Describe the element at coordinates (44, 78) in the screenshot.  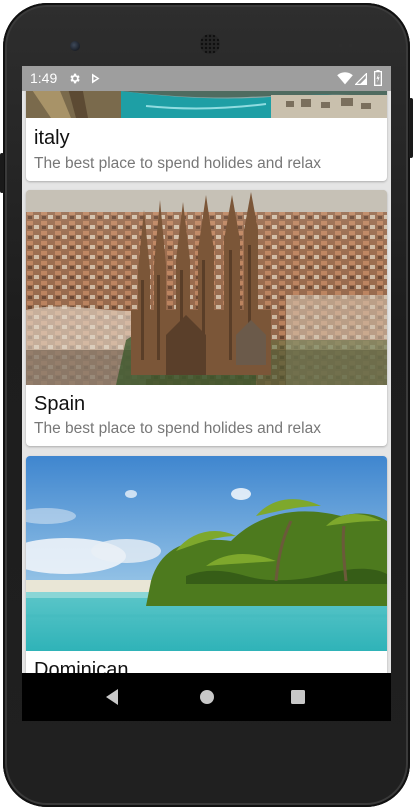
I see `status-time: 1:49` at that location.